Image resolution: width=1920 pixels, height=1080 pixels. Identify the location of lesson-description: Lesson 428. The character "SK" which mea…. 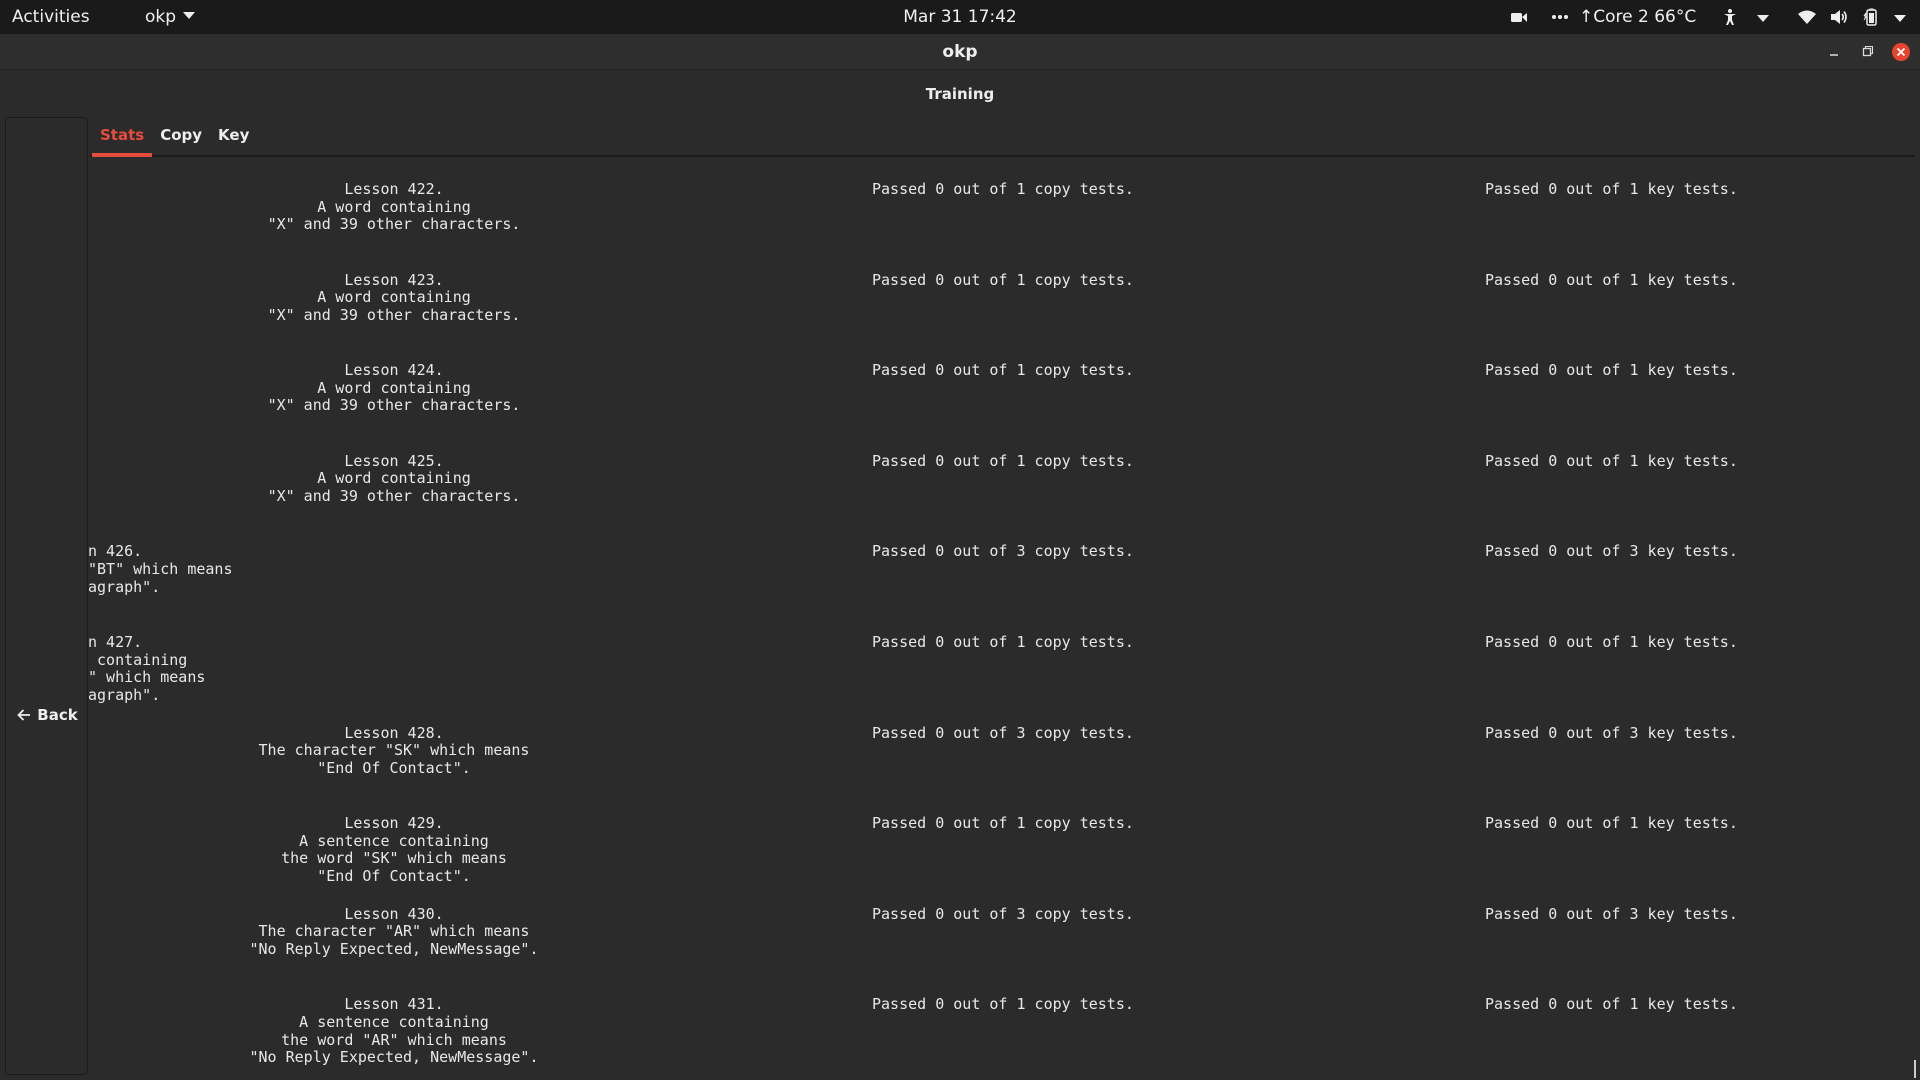
(394, 750).